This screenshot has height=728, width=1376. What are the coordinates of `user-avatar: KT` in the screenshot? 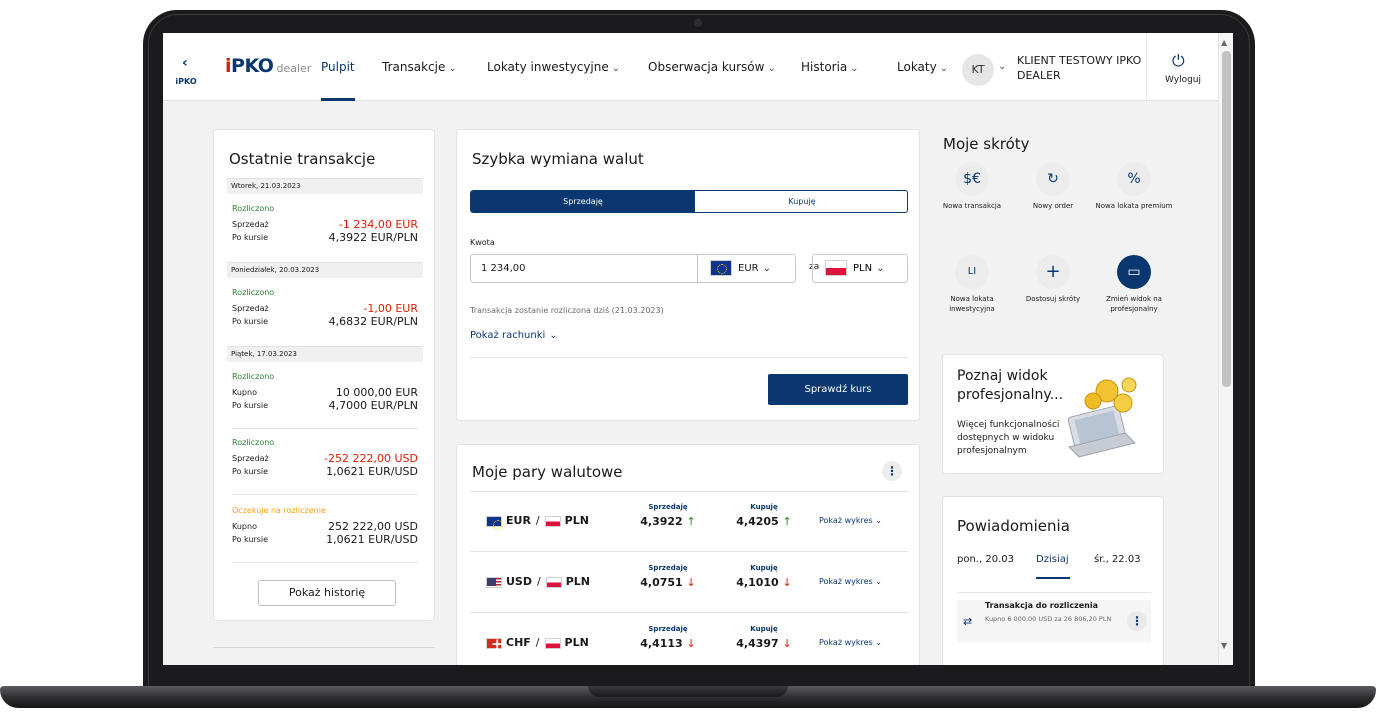 It's located at (978, 70).